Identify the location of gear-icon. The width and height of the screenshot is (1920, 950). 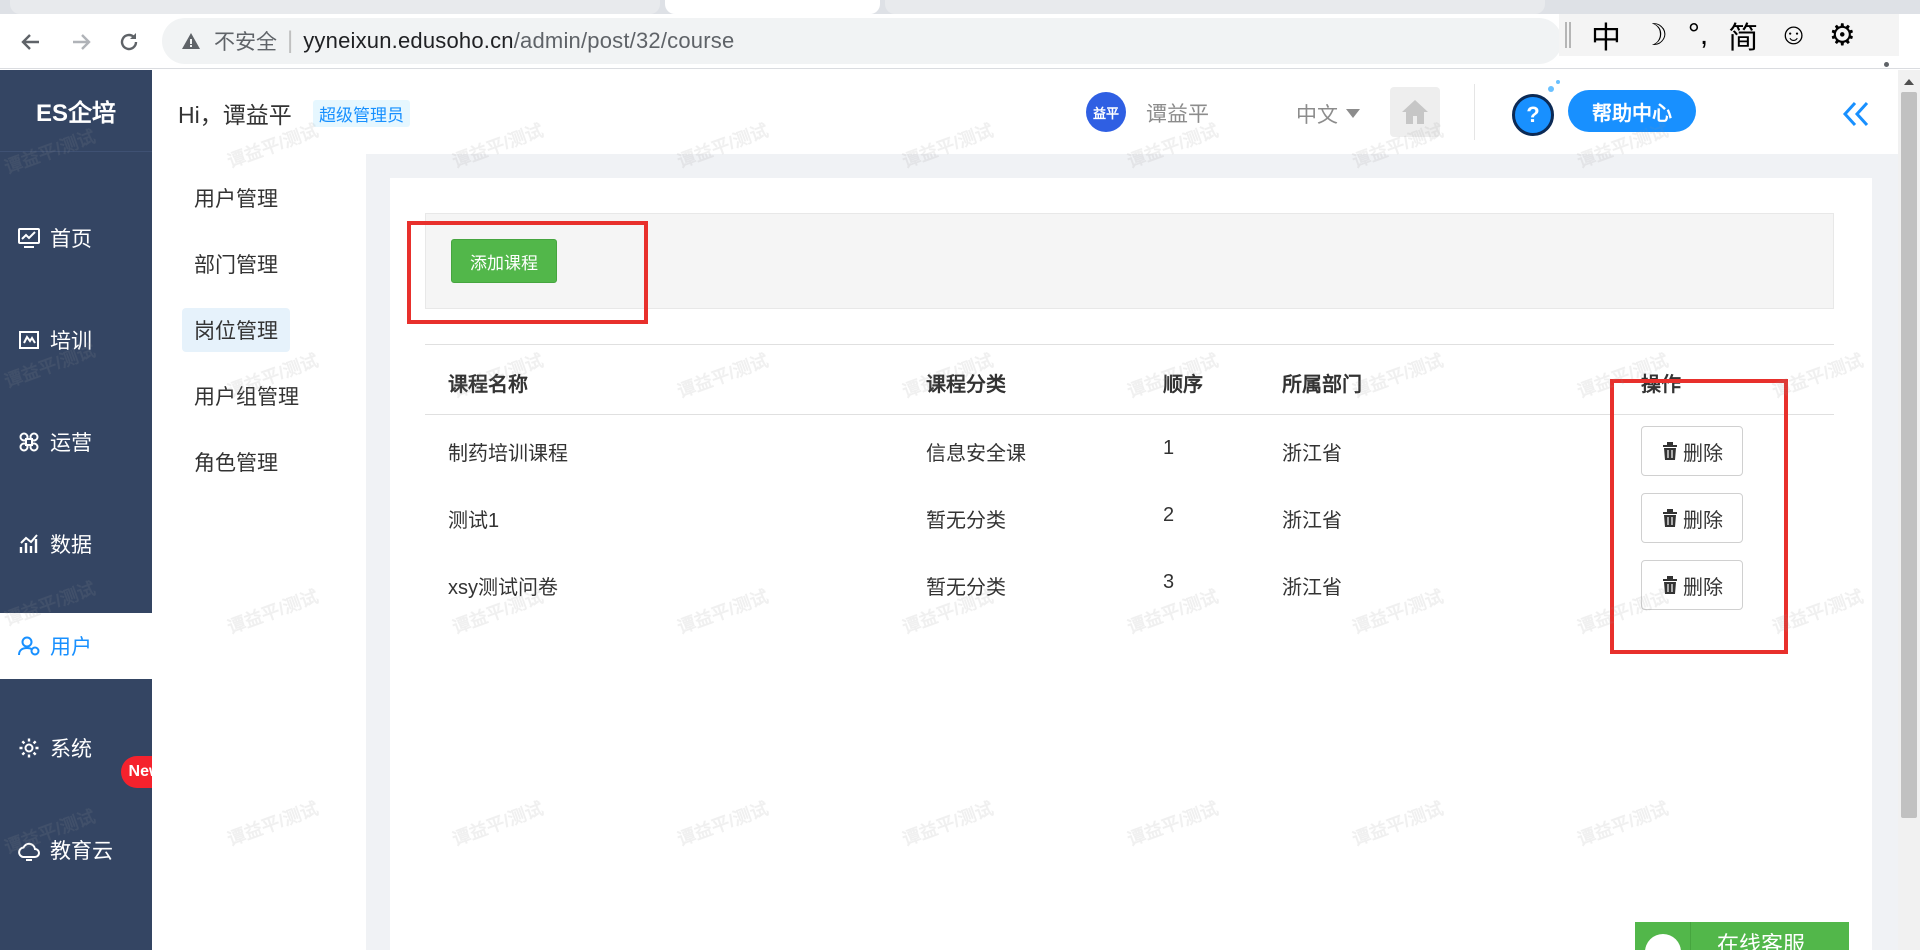
(29, 748).